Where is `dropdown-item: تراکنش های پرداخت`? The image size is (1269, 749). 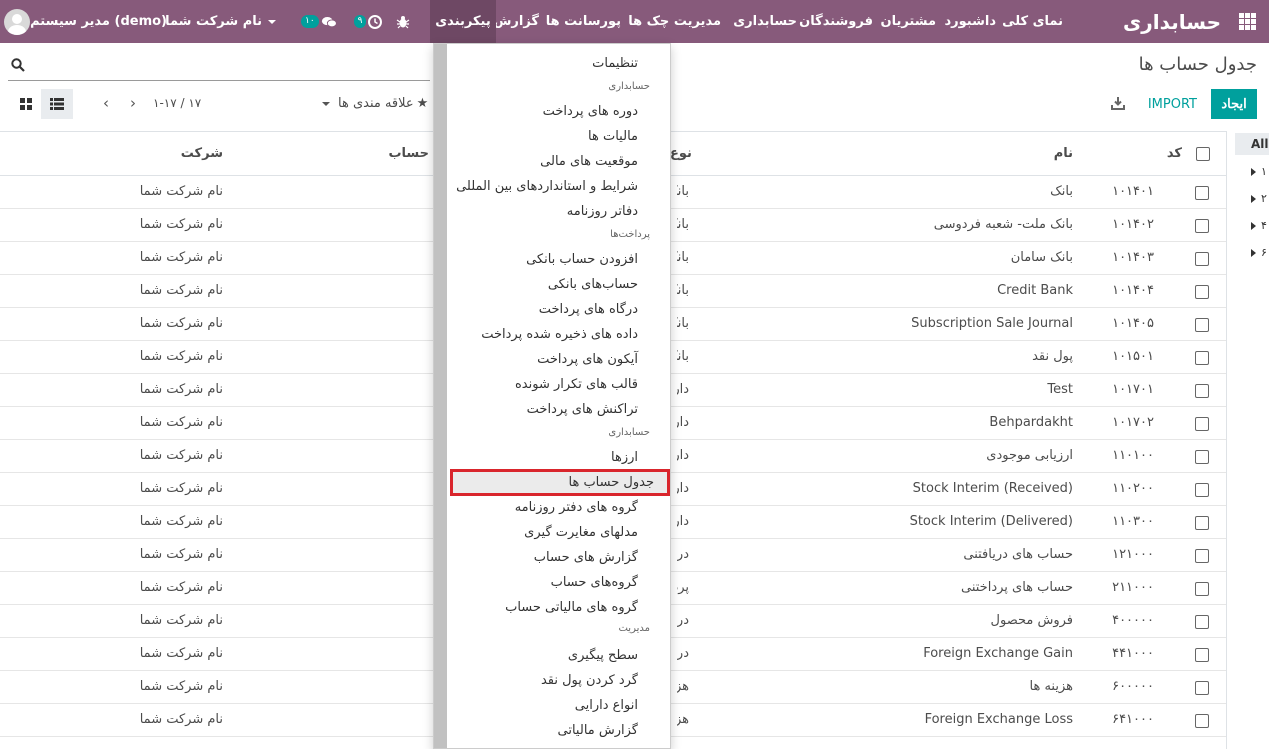
dropdown-item: تراکنش های پرداخت is located at coordinates (582, 409).